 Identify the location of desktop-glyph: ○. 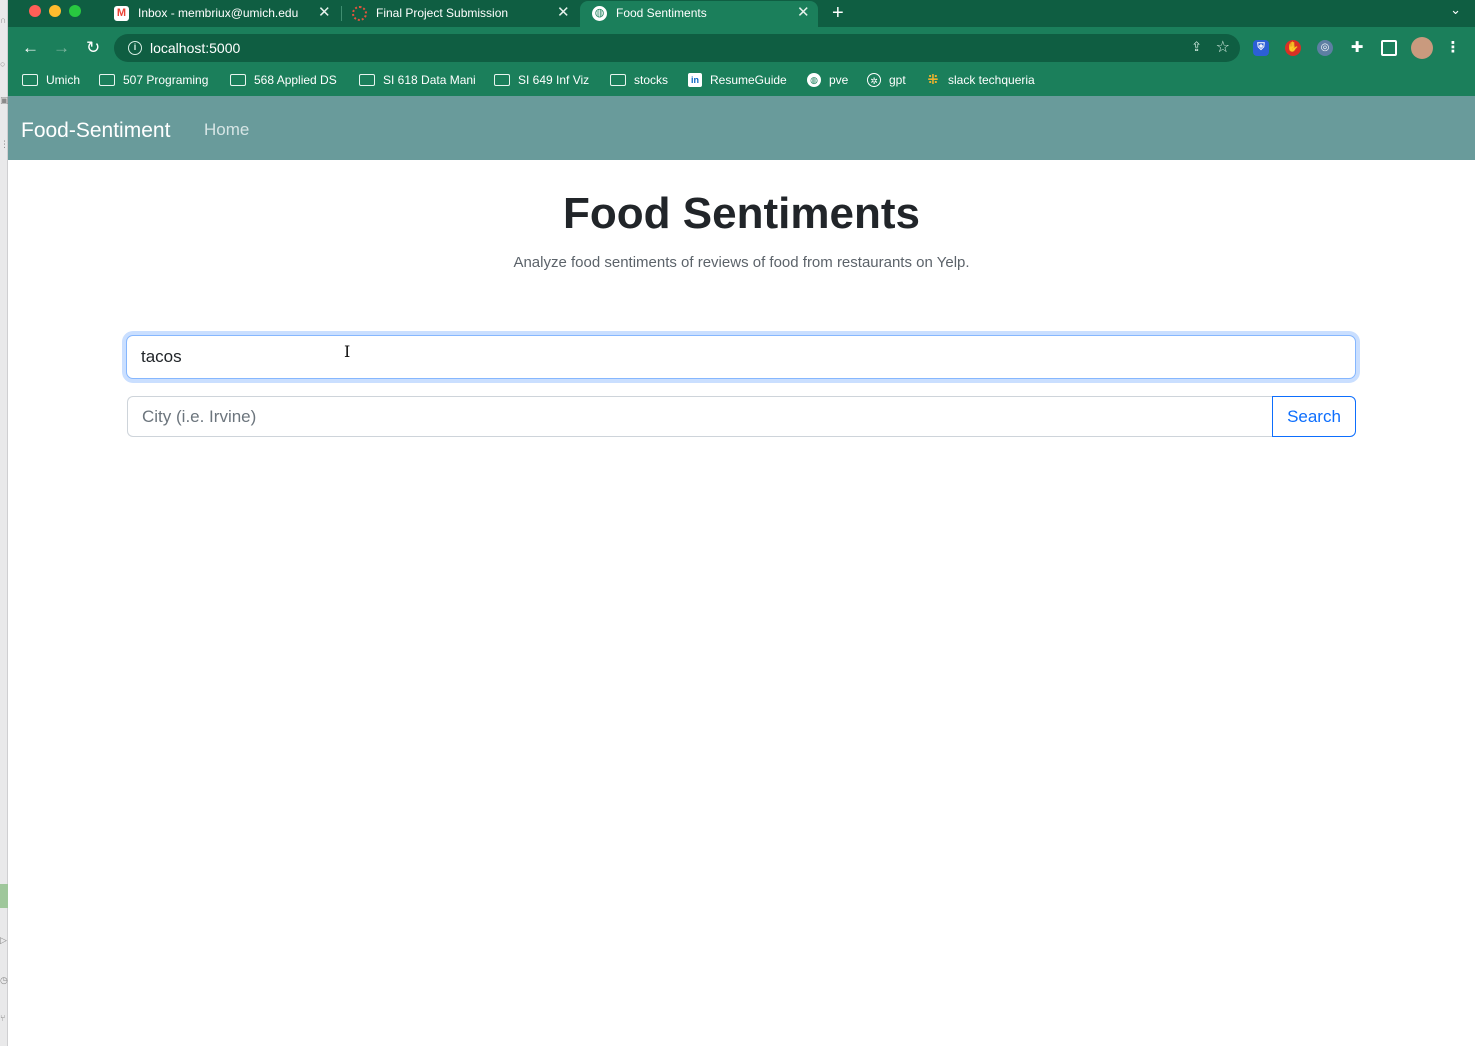
(3, 64).